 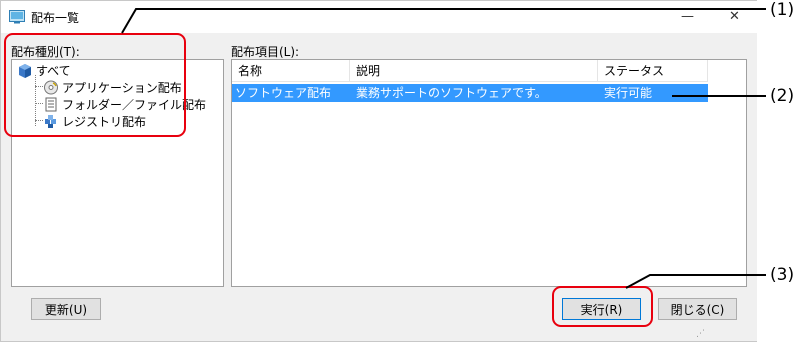 I want to click on annotation-marker-2: (2), so click(x=782, y=96).